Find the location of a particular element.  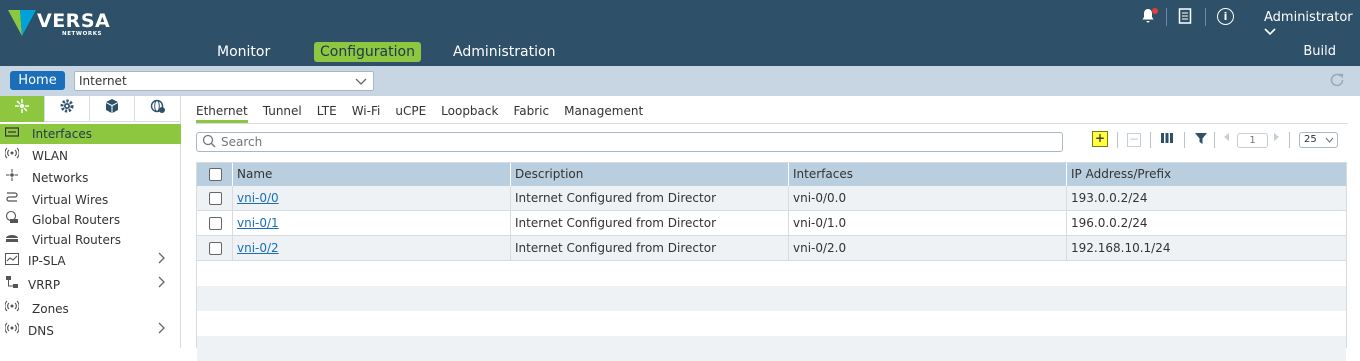

globe-settings-icon is located at coordinates (157, 106).